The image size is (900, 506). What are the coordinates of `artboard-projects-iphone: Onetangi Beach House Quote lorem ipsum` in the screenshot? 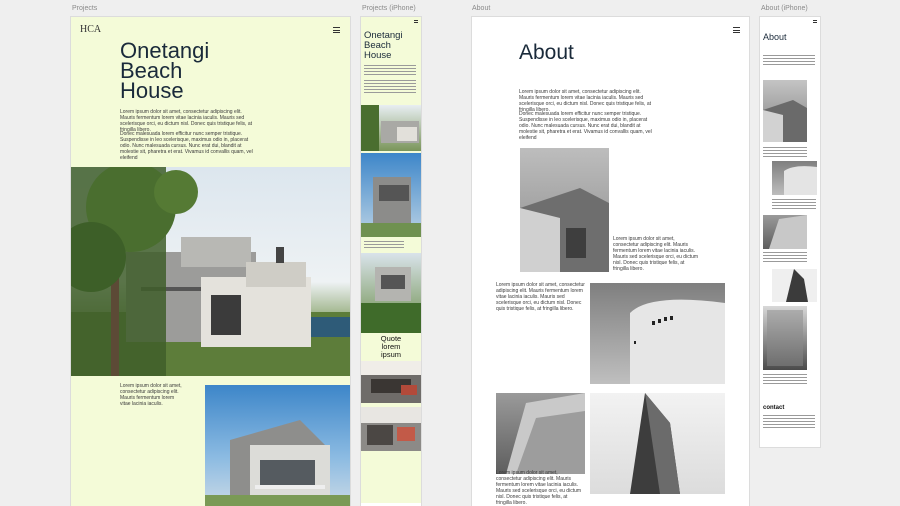 It's located at (391, 261).